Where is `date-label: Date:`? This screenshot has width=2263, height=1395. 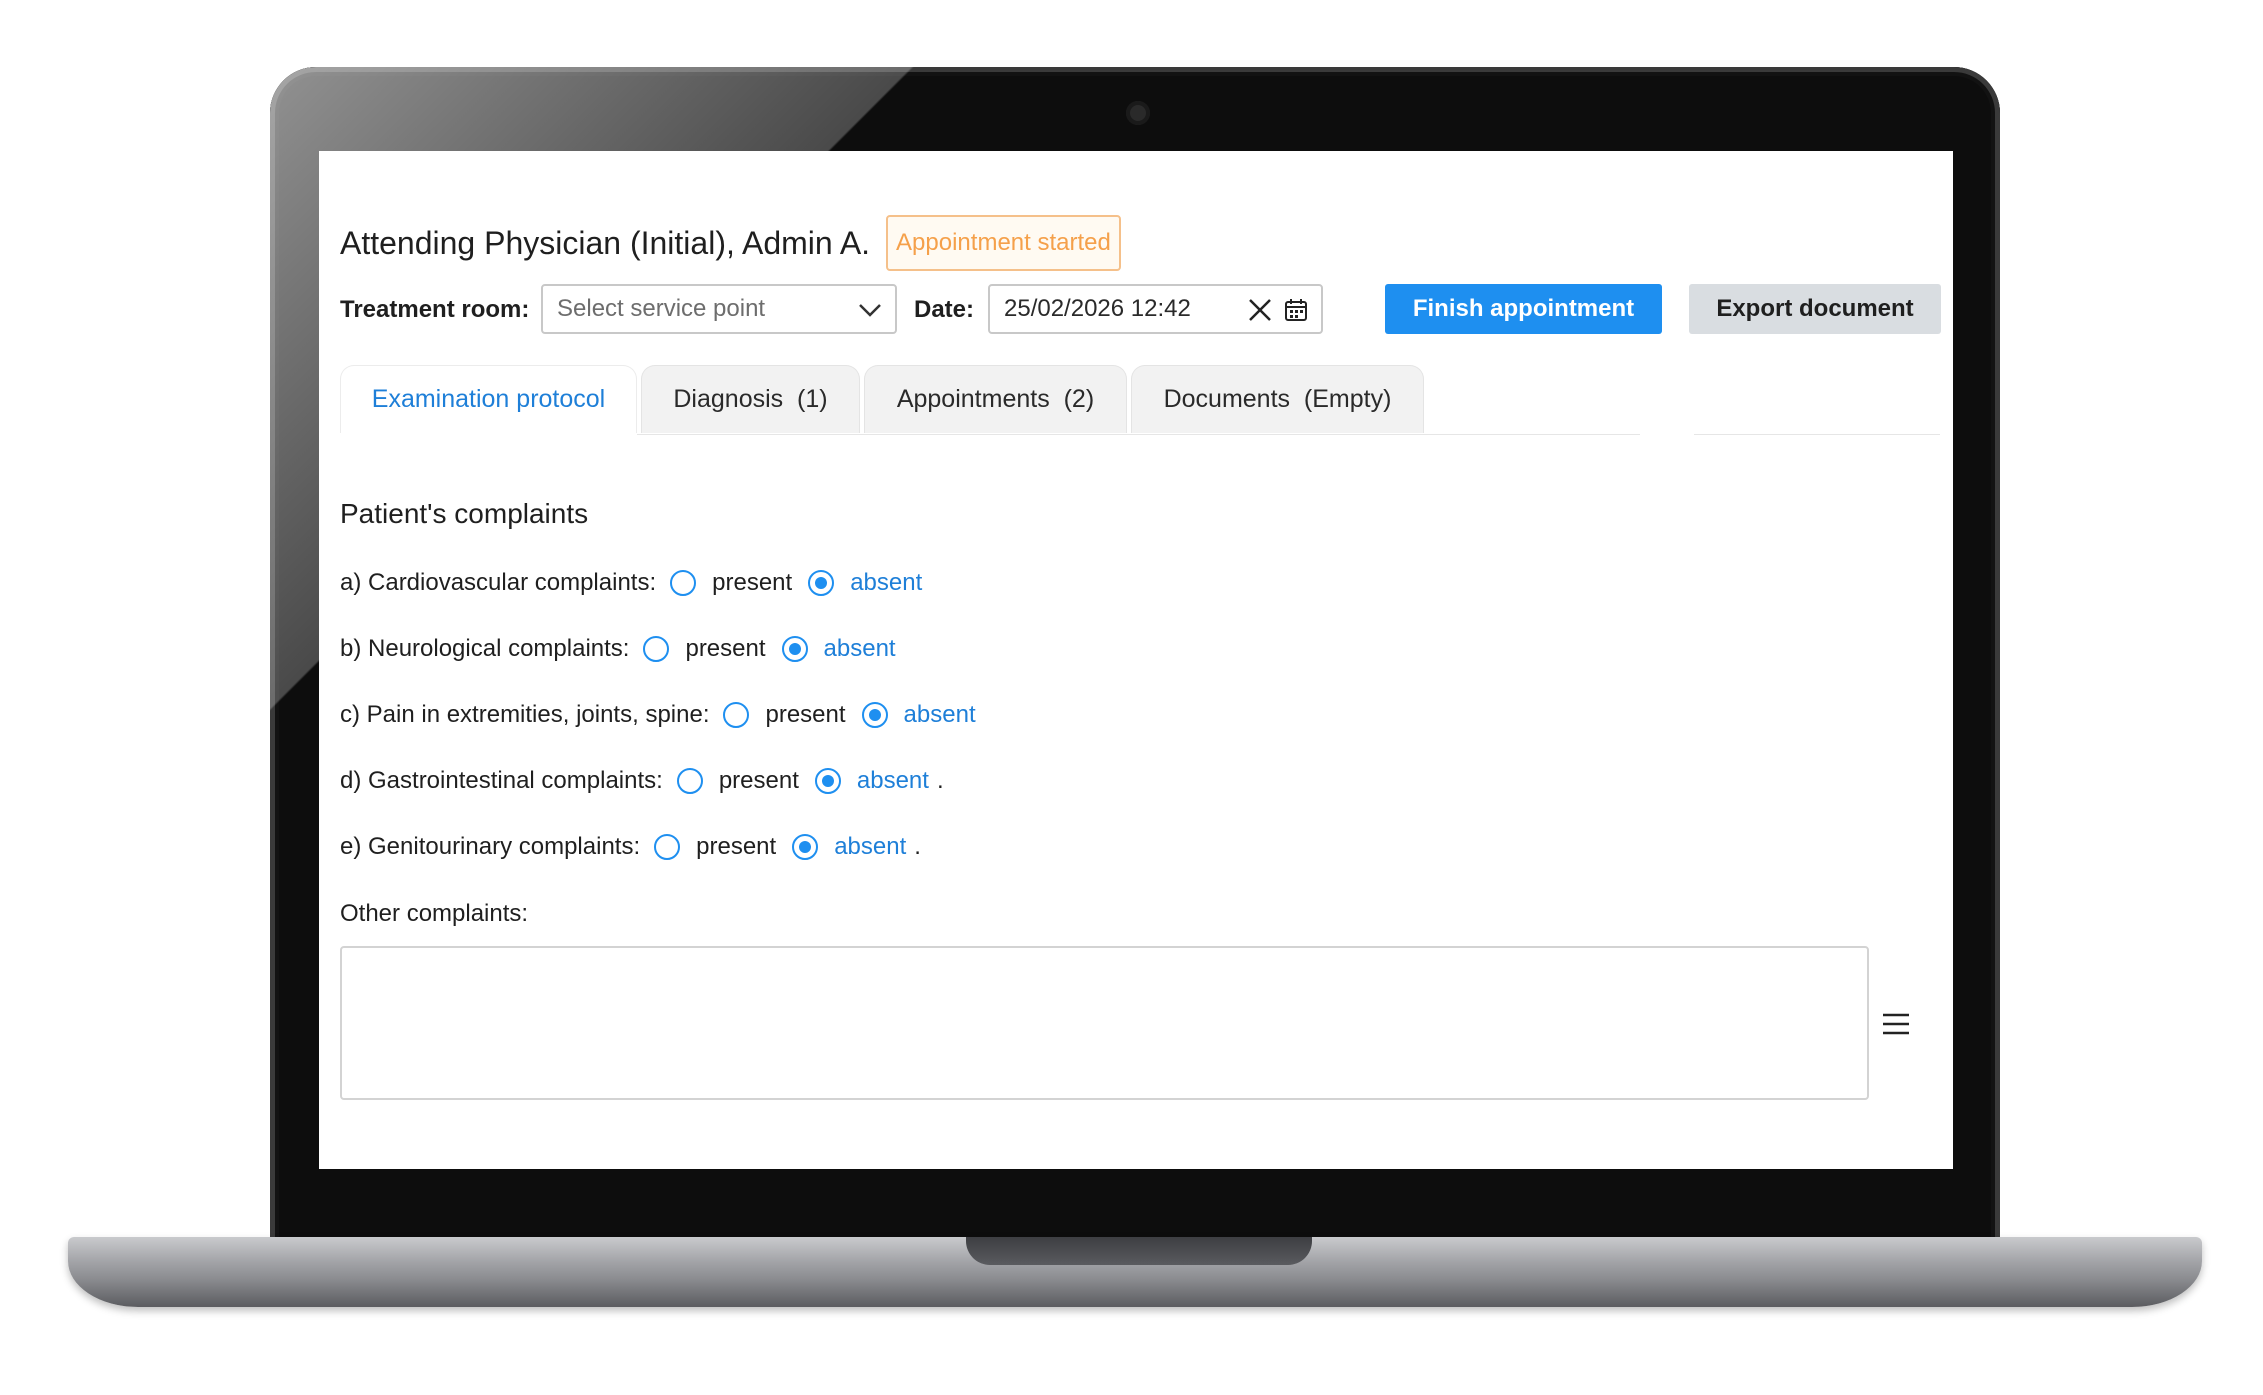 date-label: Date: is located at coordinates (944, 309).